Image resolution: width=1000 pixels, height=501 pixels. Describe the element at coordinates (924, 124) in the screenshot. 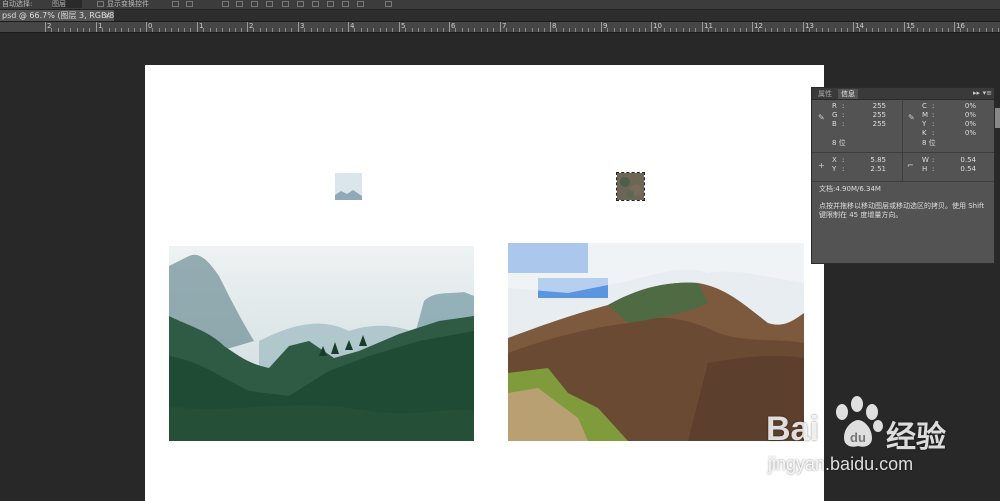

I see `y-label: Y` at that location.